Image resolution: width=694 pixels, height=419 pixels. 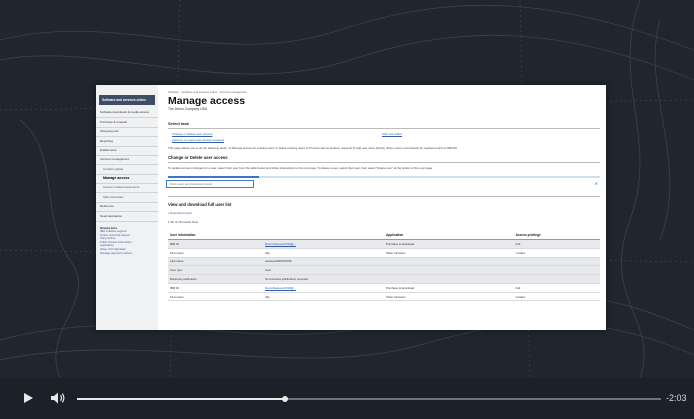 What do you see at coordinates (127, 123) in the screenshot?
I see `sidebar-item: Purchase & renewal` at bounding box center [127, 123].